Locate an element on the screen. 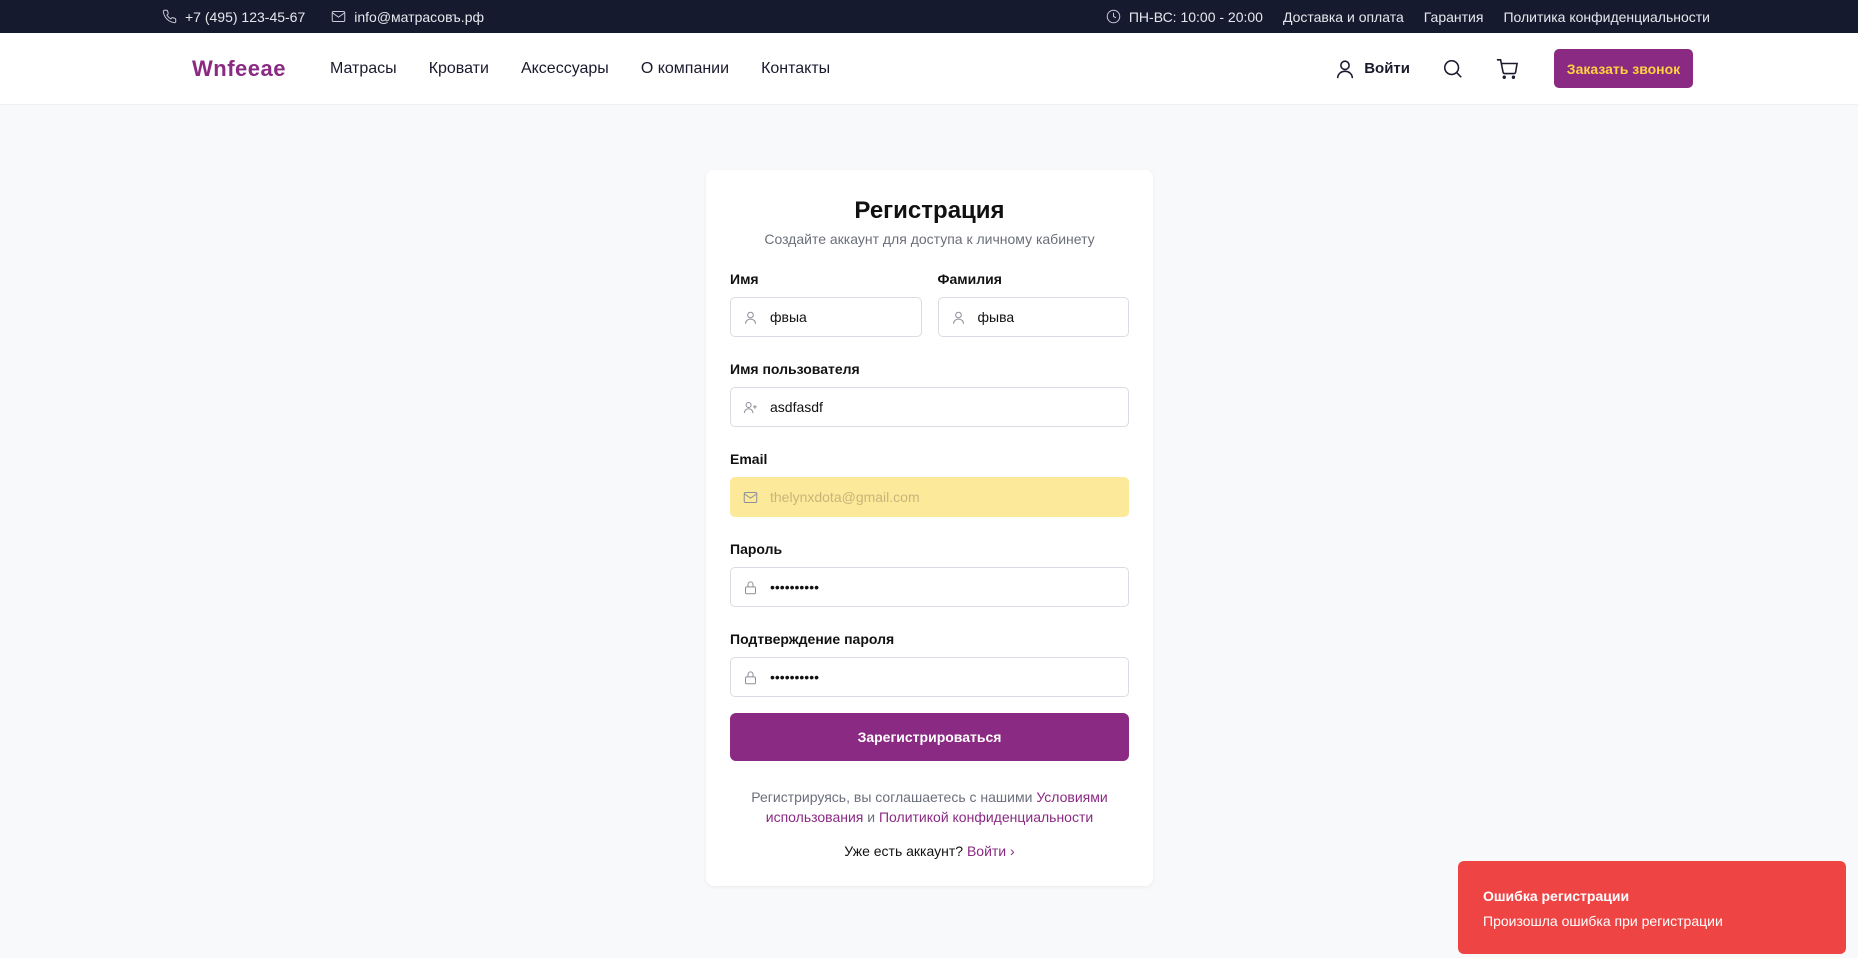 The image size is (1858, 958). email-contact: info@матрасовъ.рф is located at coordinates (407, 17).